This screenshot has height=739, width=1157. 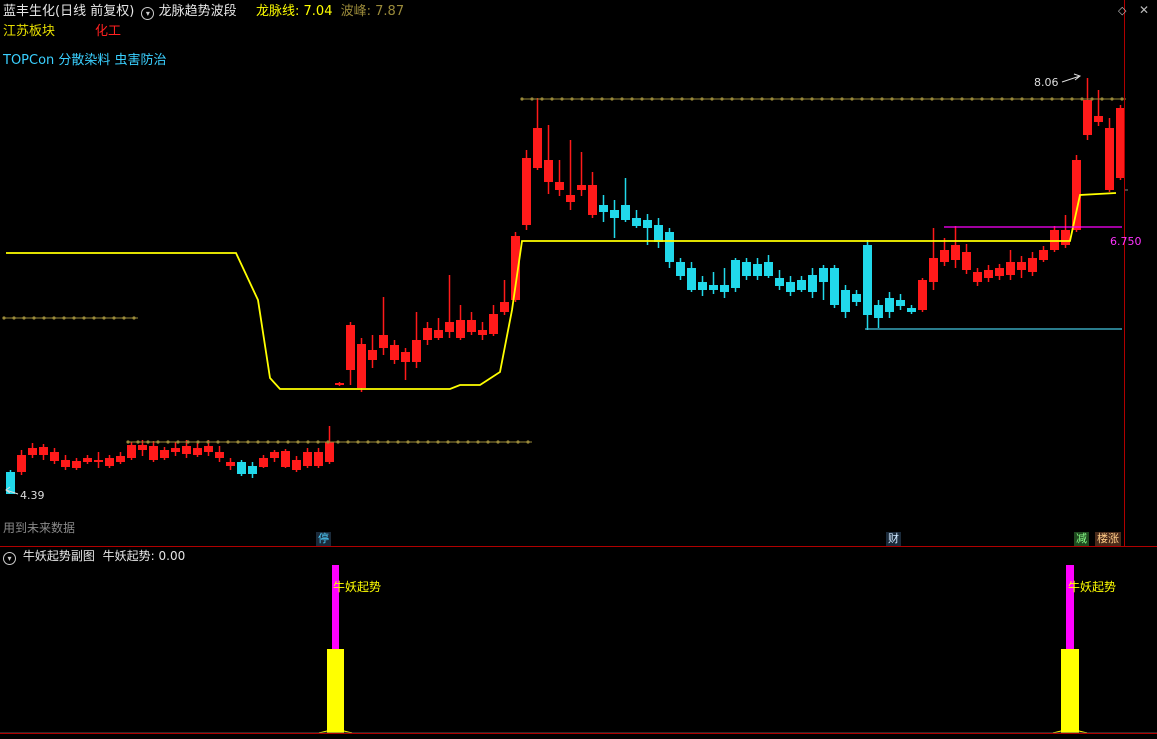 What do you see at coordinates (1126, 241) in the screenshot?
I see `level-price-label: 6.750` at bounding box center [1126, 241].